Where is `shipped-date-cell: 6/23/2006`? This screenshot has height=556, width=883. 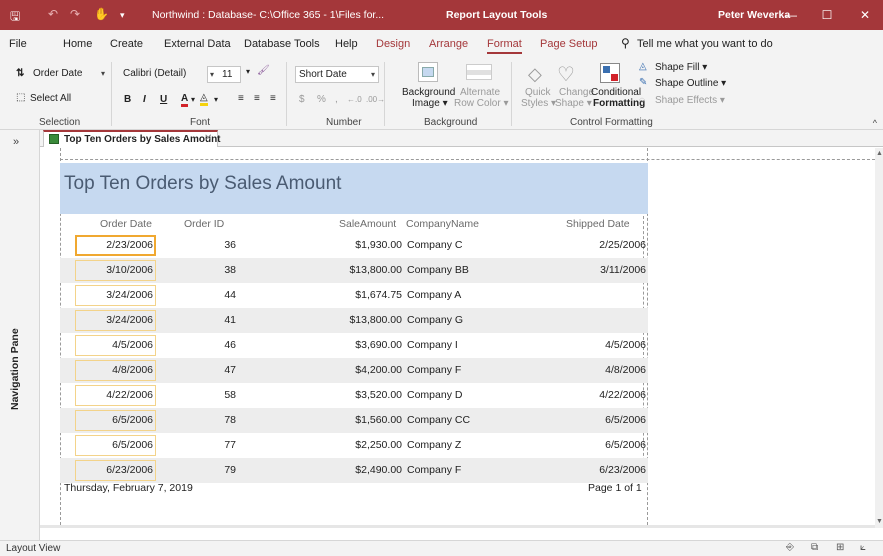
shipped-date-cell: 6/23/2006 is located at coordinates (603, 470).